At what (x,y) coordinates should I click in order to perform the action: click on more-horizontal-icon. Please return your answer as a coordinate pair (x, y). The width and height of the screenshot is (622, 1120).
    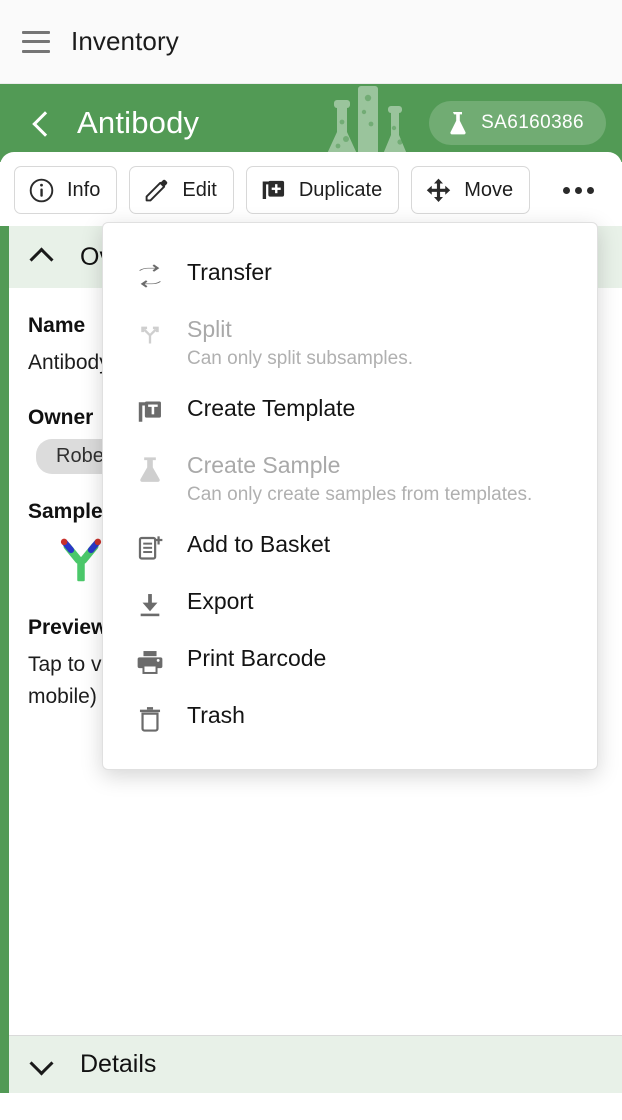
    Looking at the image, I should click on (578, 190).